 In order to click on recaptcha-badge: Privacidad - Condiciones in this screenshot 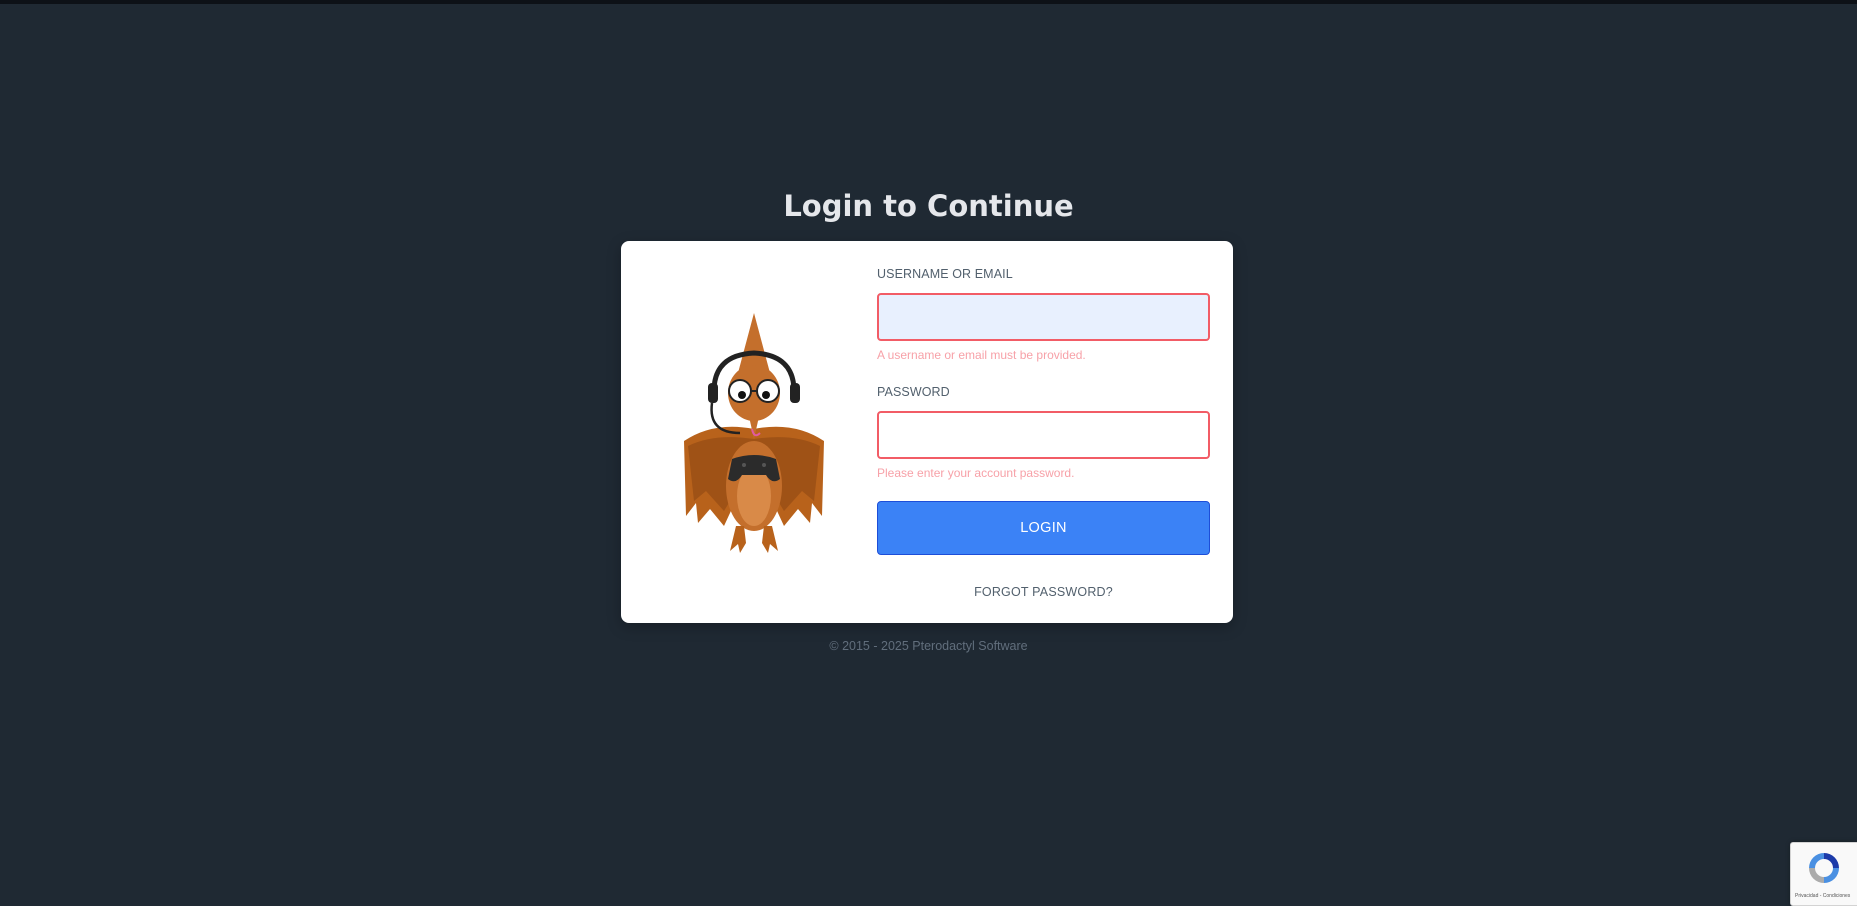, I will do `click(1823, 874)`.